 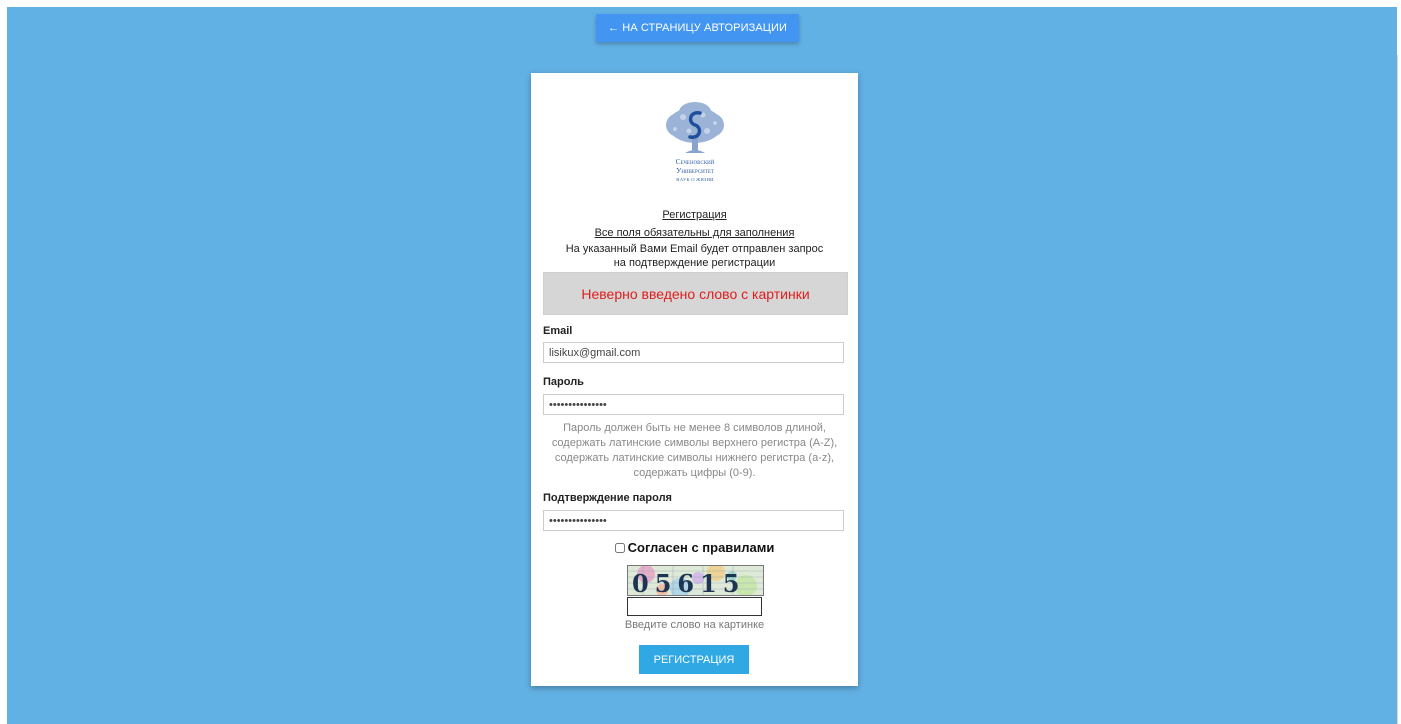 I want to click on logo-line-3: НАУК О ЖИЗНИ, so click(x=695, y=179).